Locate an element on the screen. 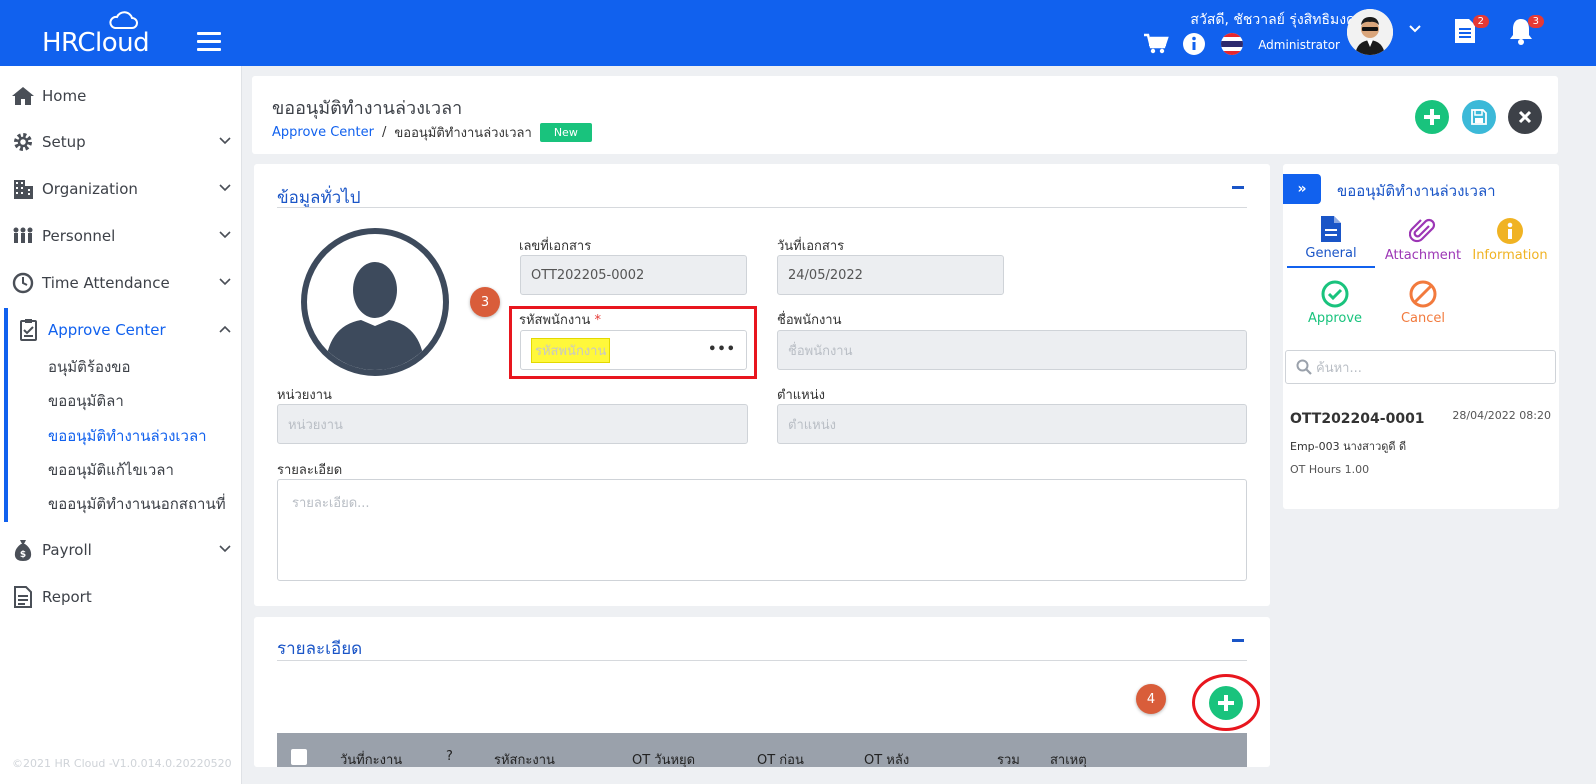 The width and height of the screenshot is (1596, 784). cart-icon is located at coordinates (1156, 44).